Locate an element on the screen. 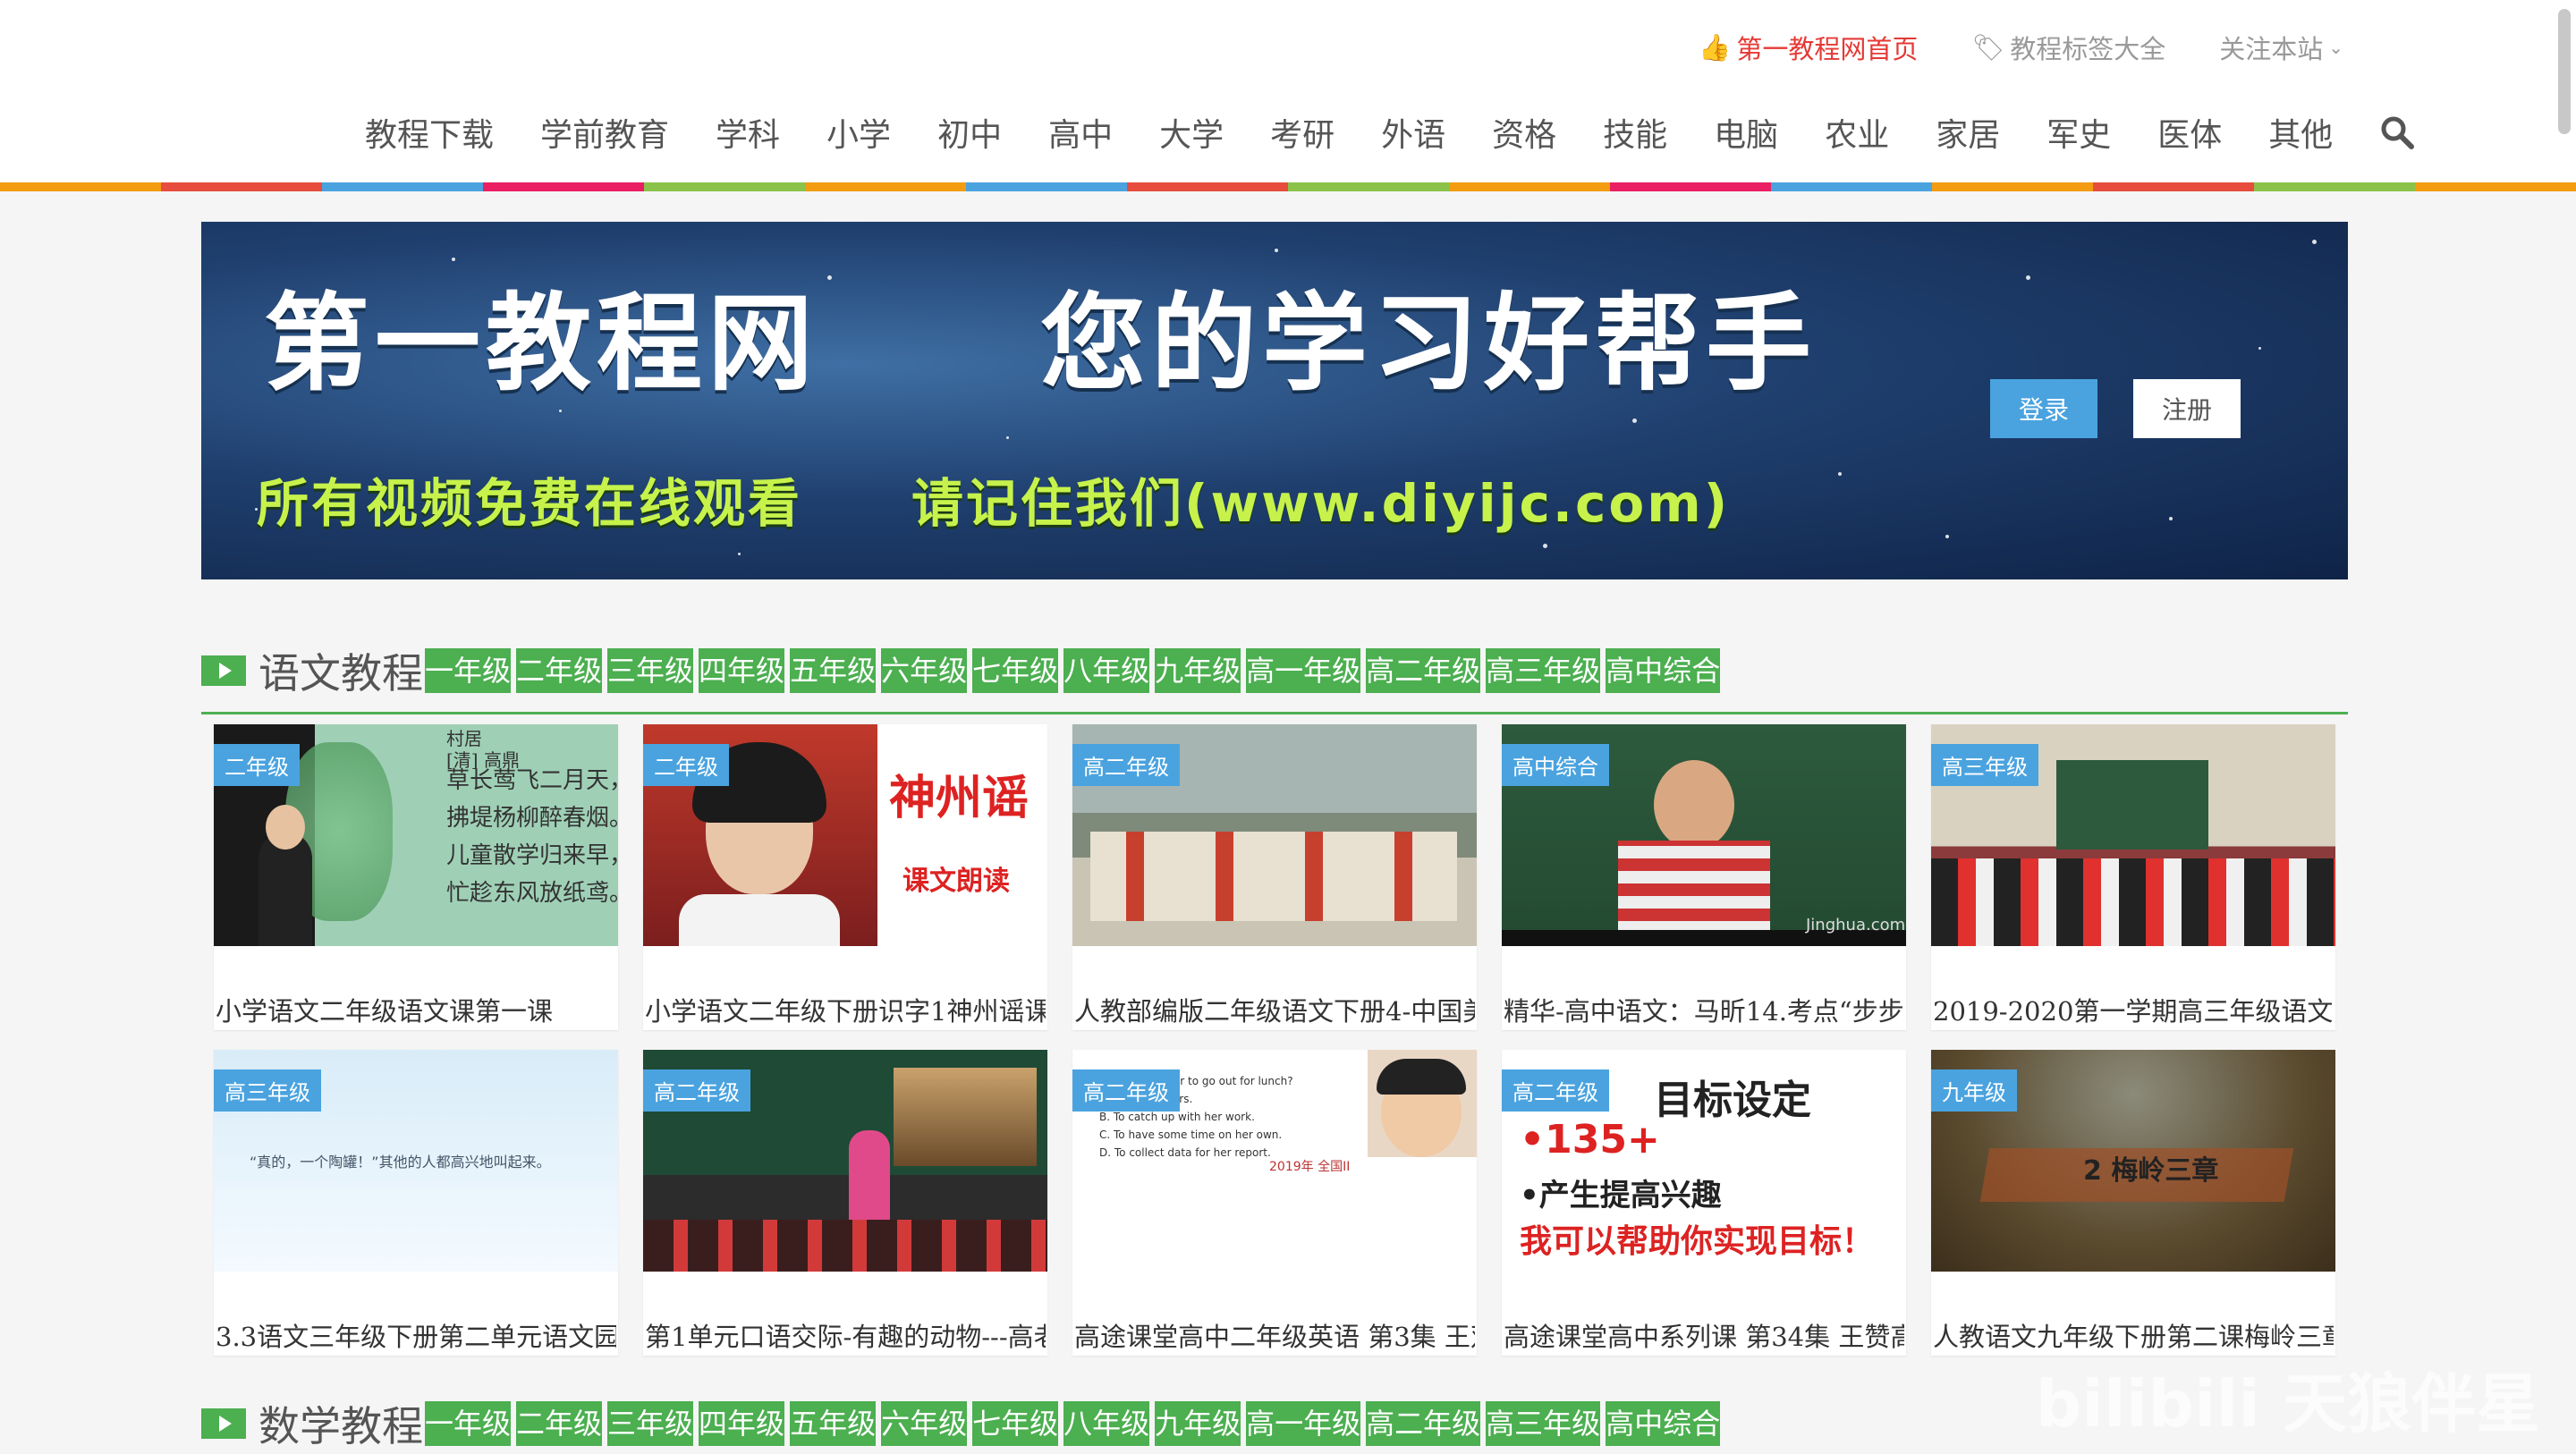  nav-item: 考研 is located at coordinates (1302, 132).